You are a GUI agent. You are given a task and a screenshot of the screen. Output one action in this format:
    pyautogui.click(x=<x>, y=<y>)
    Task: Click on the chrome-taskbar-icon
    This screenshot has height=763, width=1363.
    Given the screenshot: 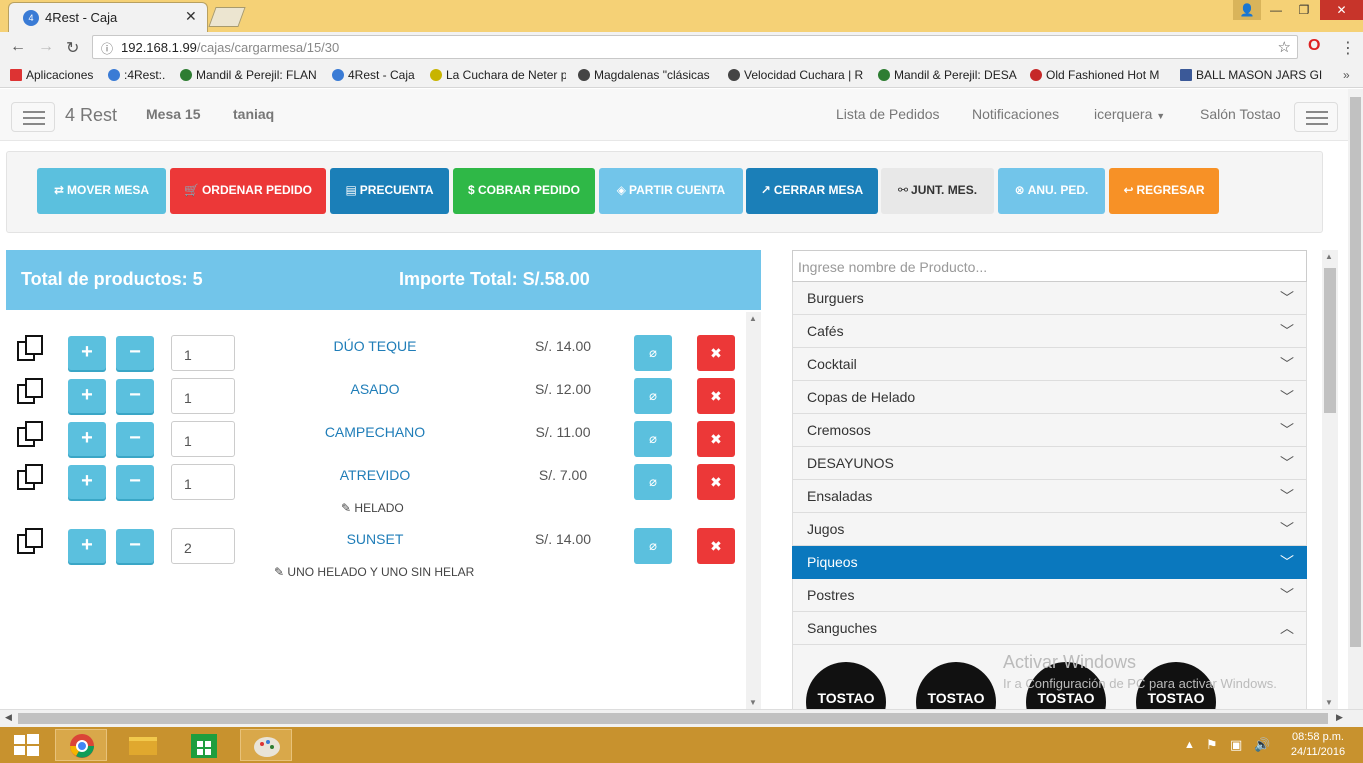 What is the action you would take?
    pyautogui.click(x=81, y=745)
    